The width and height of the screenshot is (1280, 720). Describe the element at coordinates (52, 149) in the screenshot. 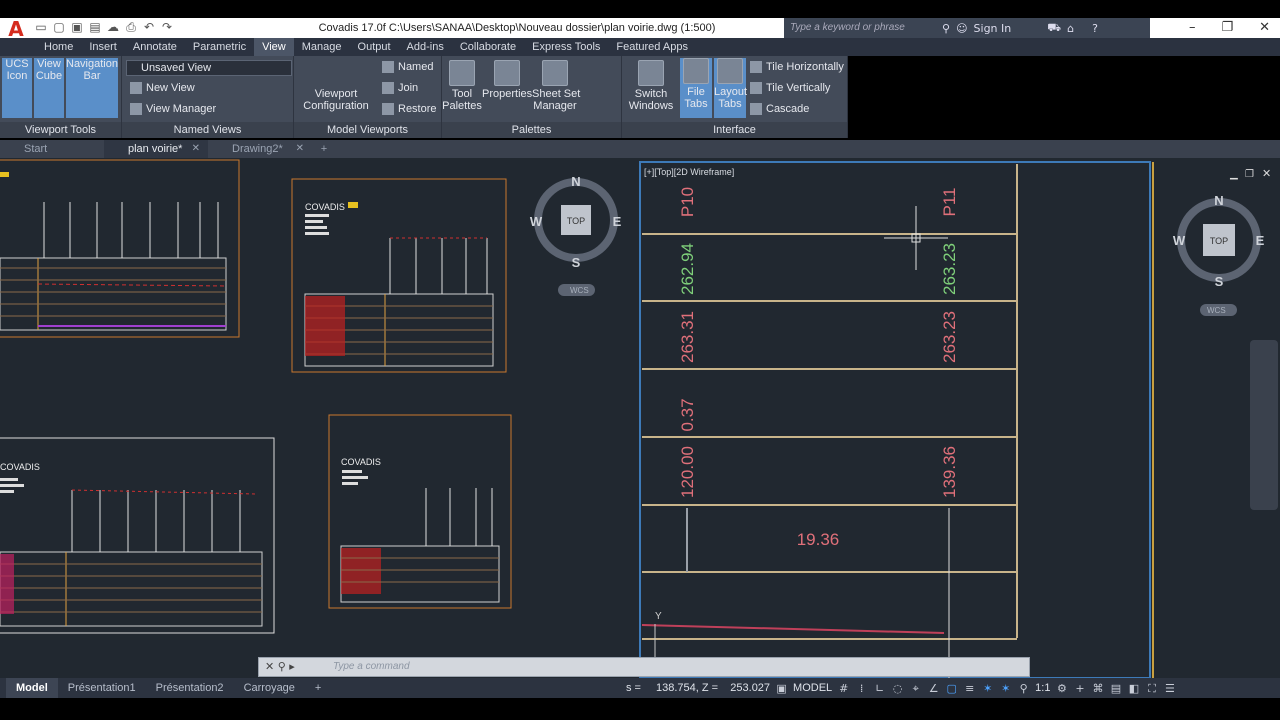

I see `doc-tab-start: Start` at that location.